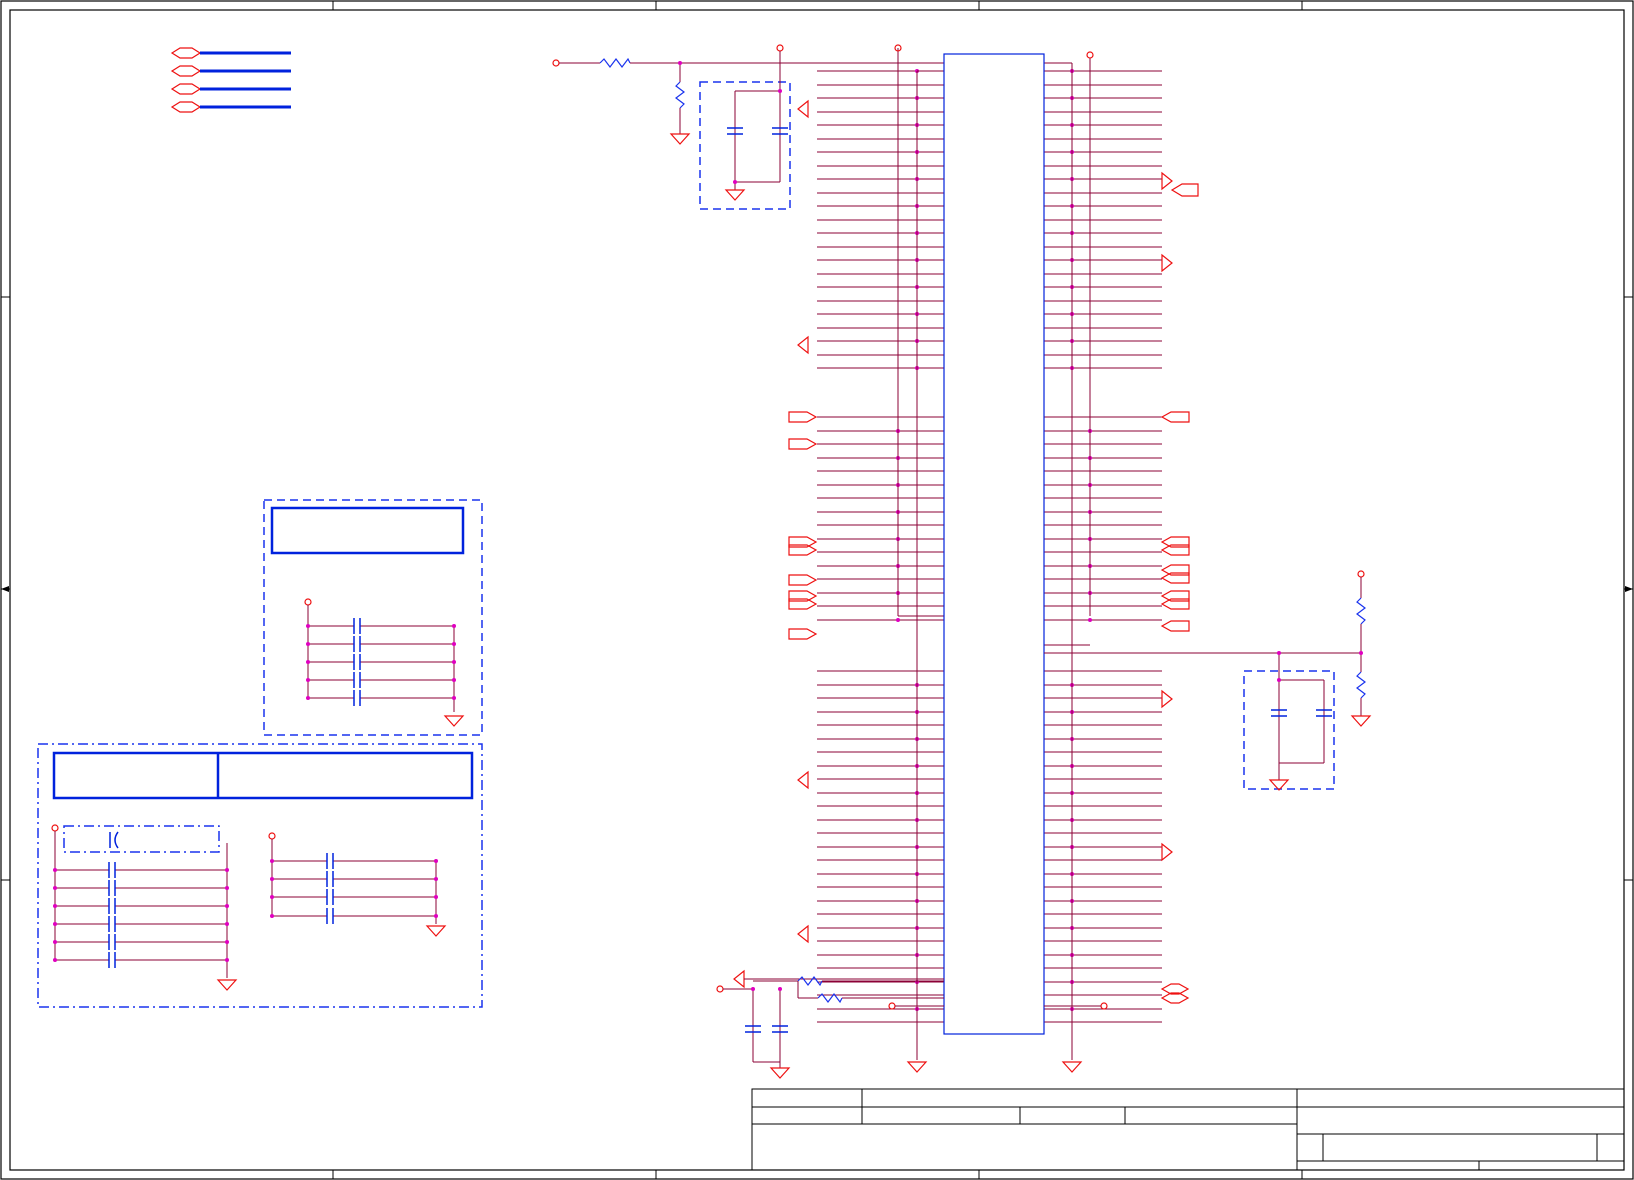 The width and height of the screenshot is (1634, 1180). Describe the element at coordinates (260, 875) in the screenshot. I see `decoupling-block-b` at that location.